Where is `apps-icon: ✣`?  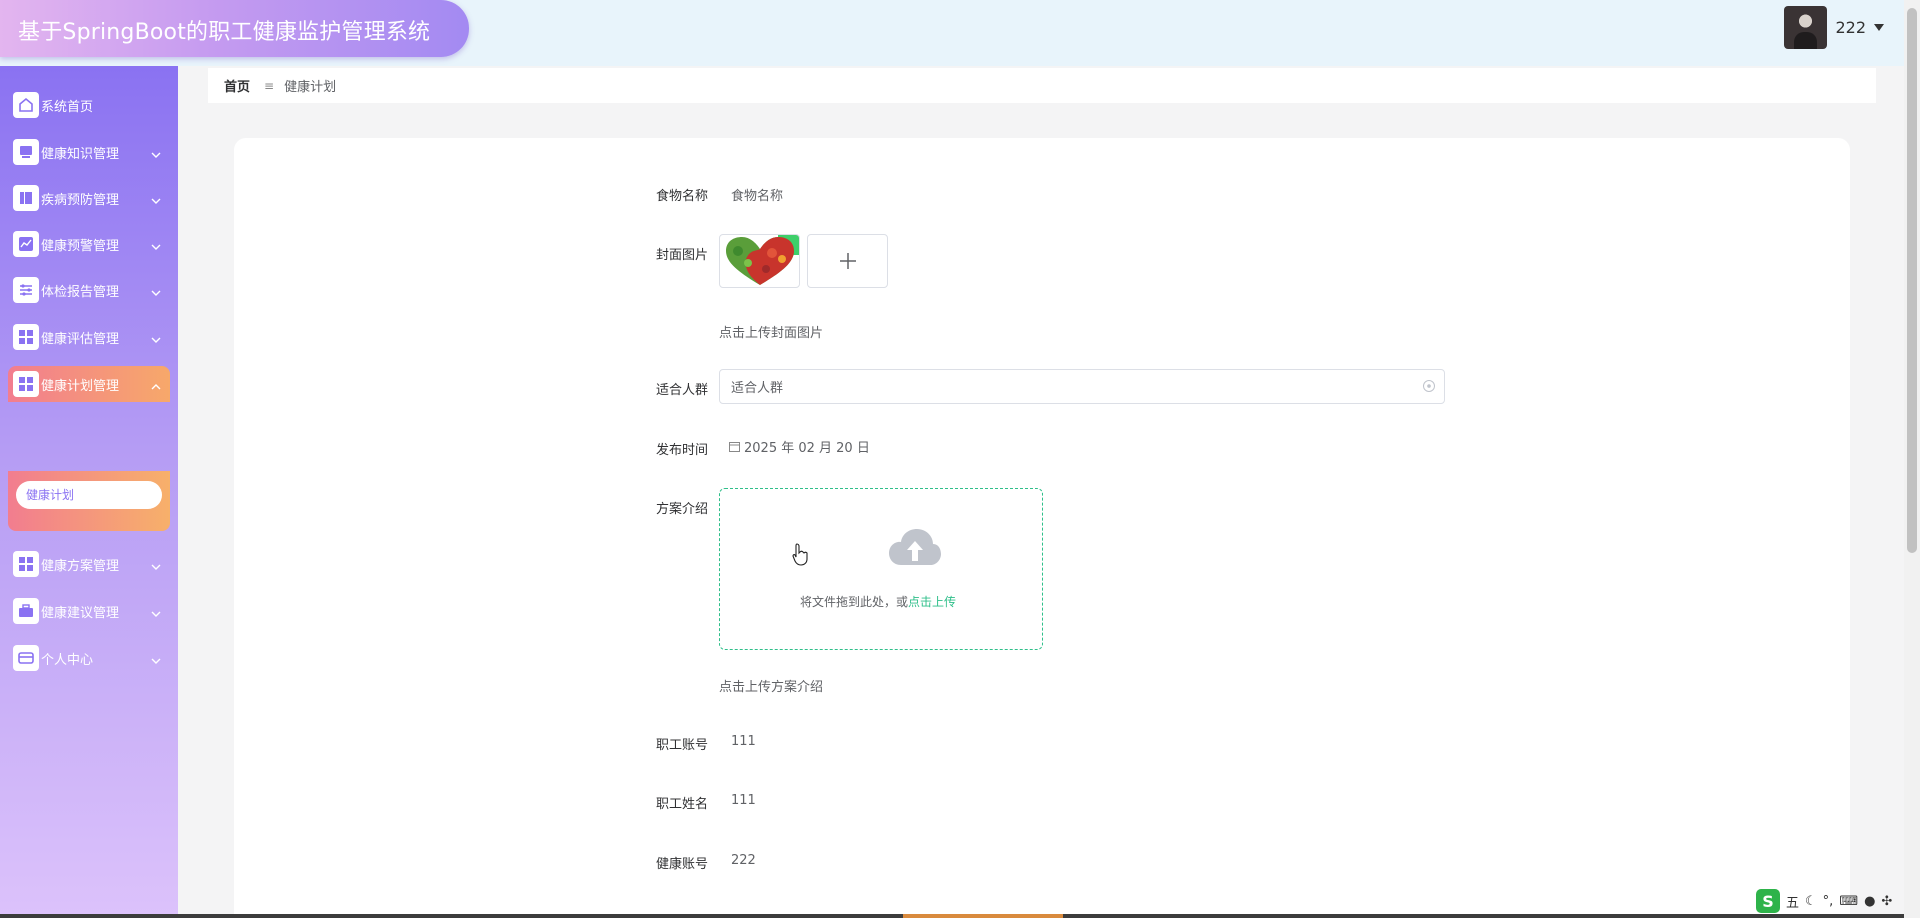 apps-icon: ✣ is located at coordinates (1886, 901).